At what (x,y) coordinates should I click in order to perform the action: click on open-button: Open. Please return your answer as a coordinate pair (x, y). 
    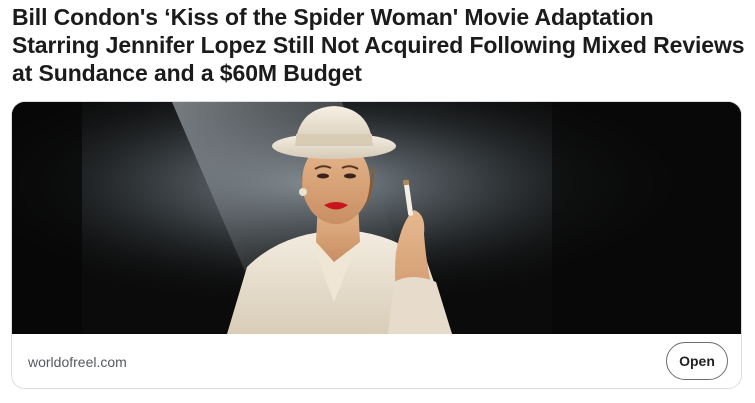
    Looking at the image, I should click on (697, 361).